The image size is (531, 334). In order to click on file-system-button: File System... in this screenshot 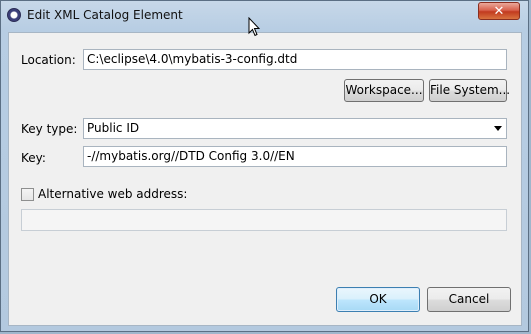, I will do `click(469, 90)`.